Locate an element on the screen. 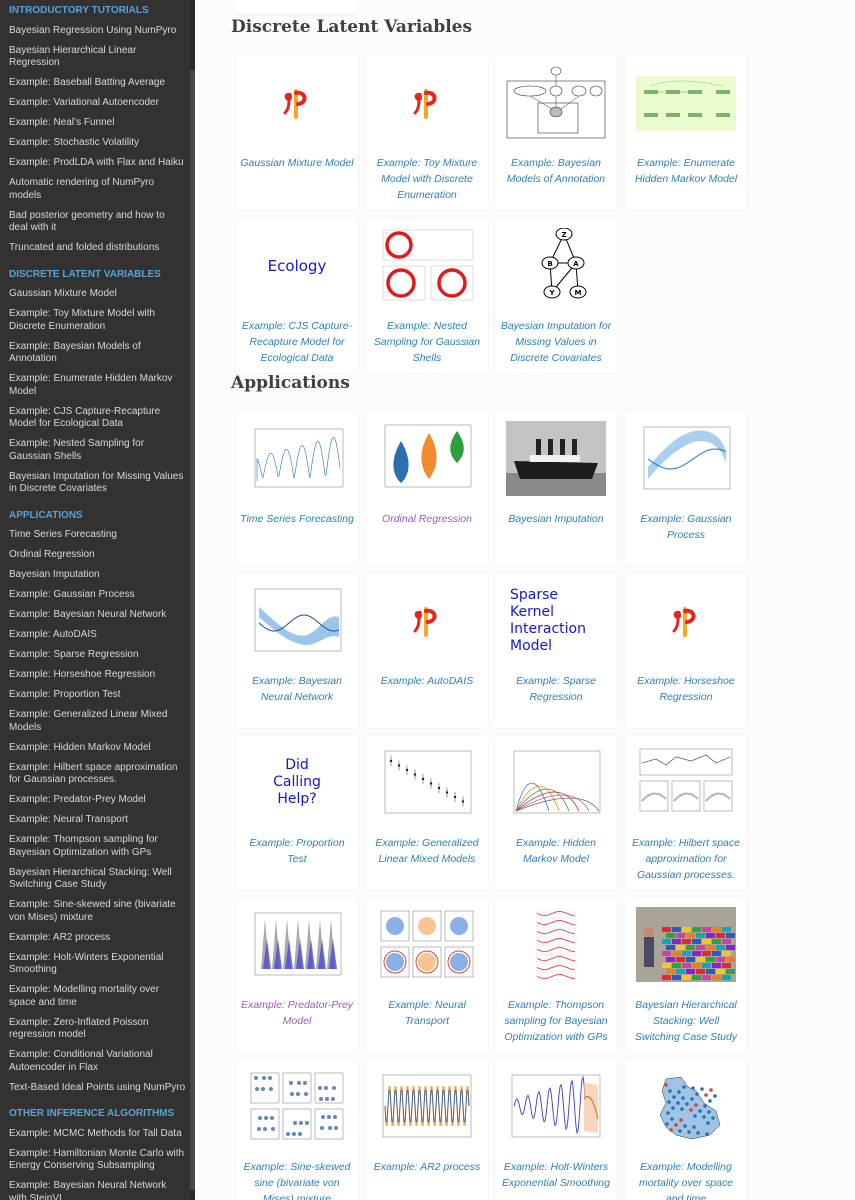  text-thumb: Ecology is located at coordinates (297, 265).